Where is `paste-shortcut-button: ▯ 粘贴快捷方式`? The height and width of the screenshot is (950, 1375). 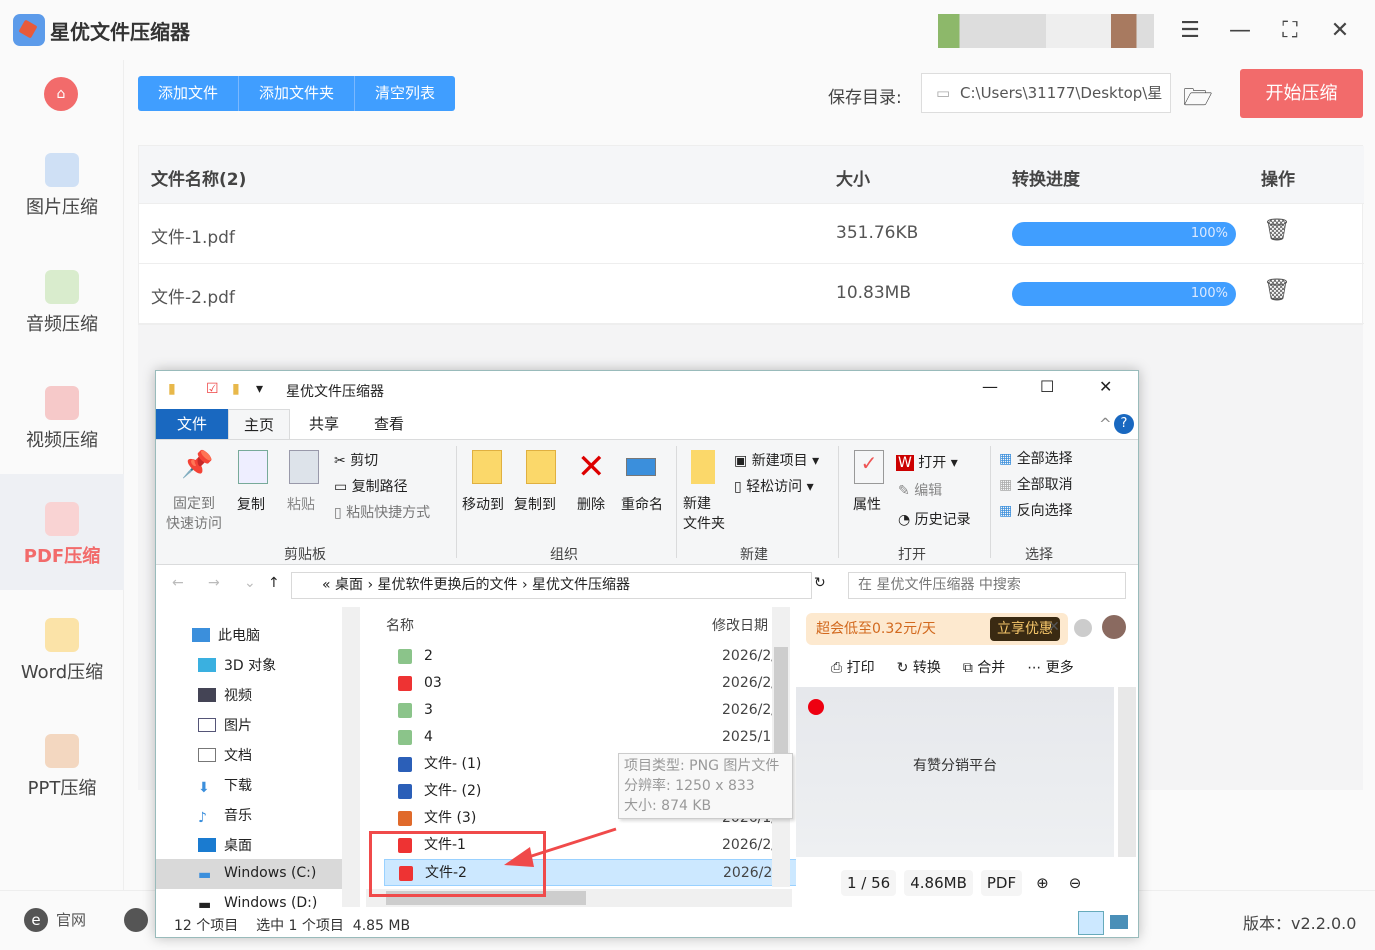
paste-shortcut-button: ▯ 粘贴快捷方式 is located at coordinates (382, 512).